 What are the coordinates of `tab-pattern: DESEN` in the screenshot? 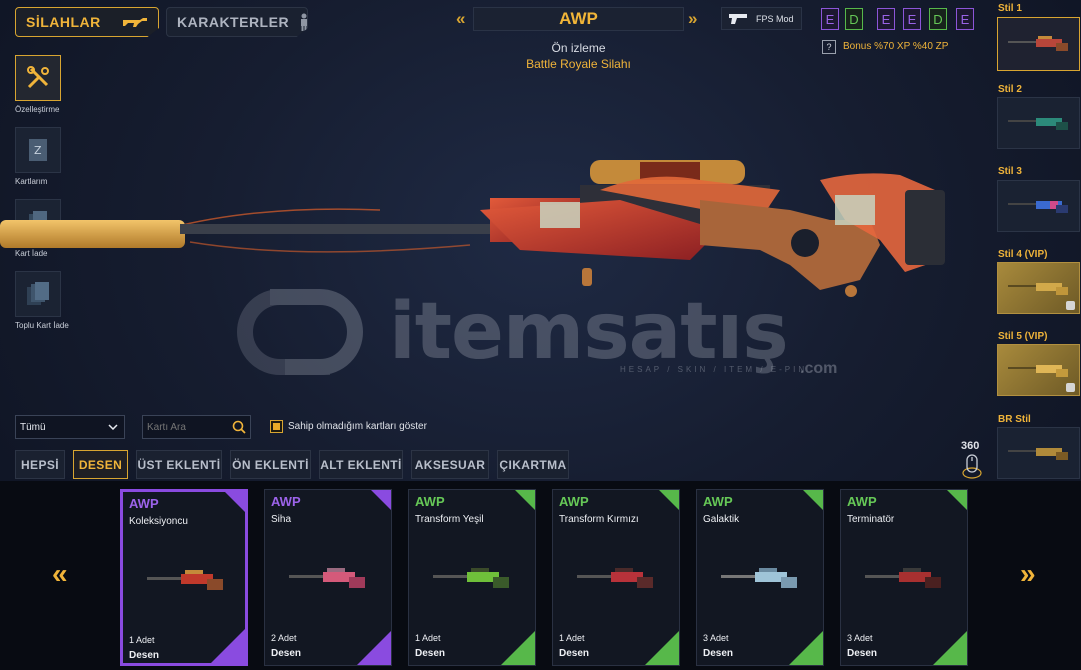 It's located at (100, 464).